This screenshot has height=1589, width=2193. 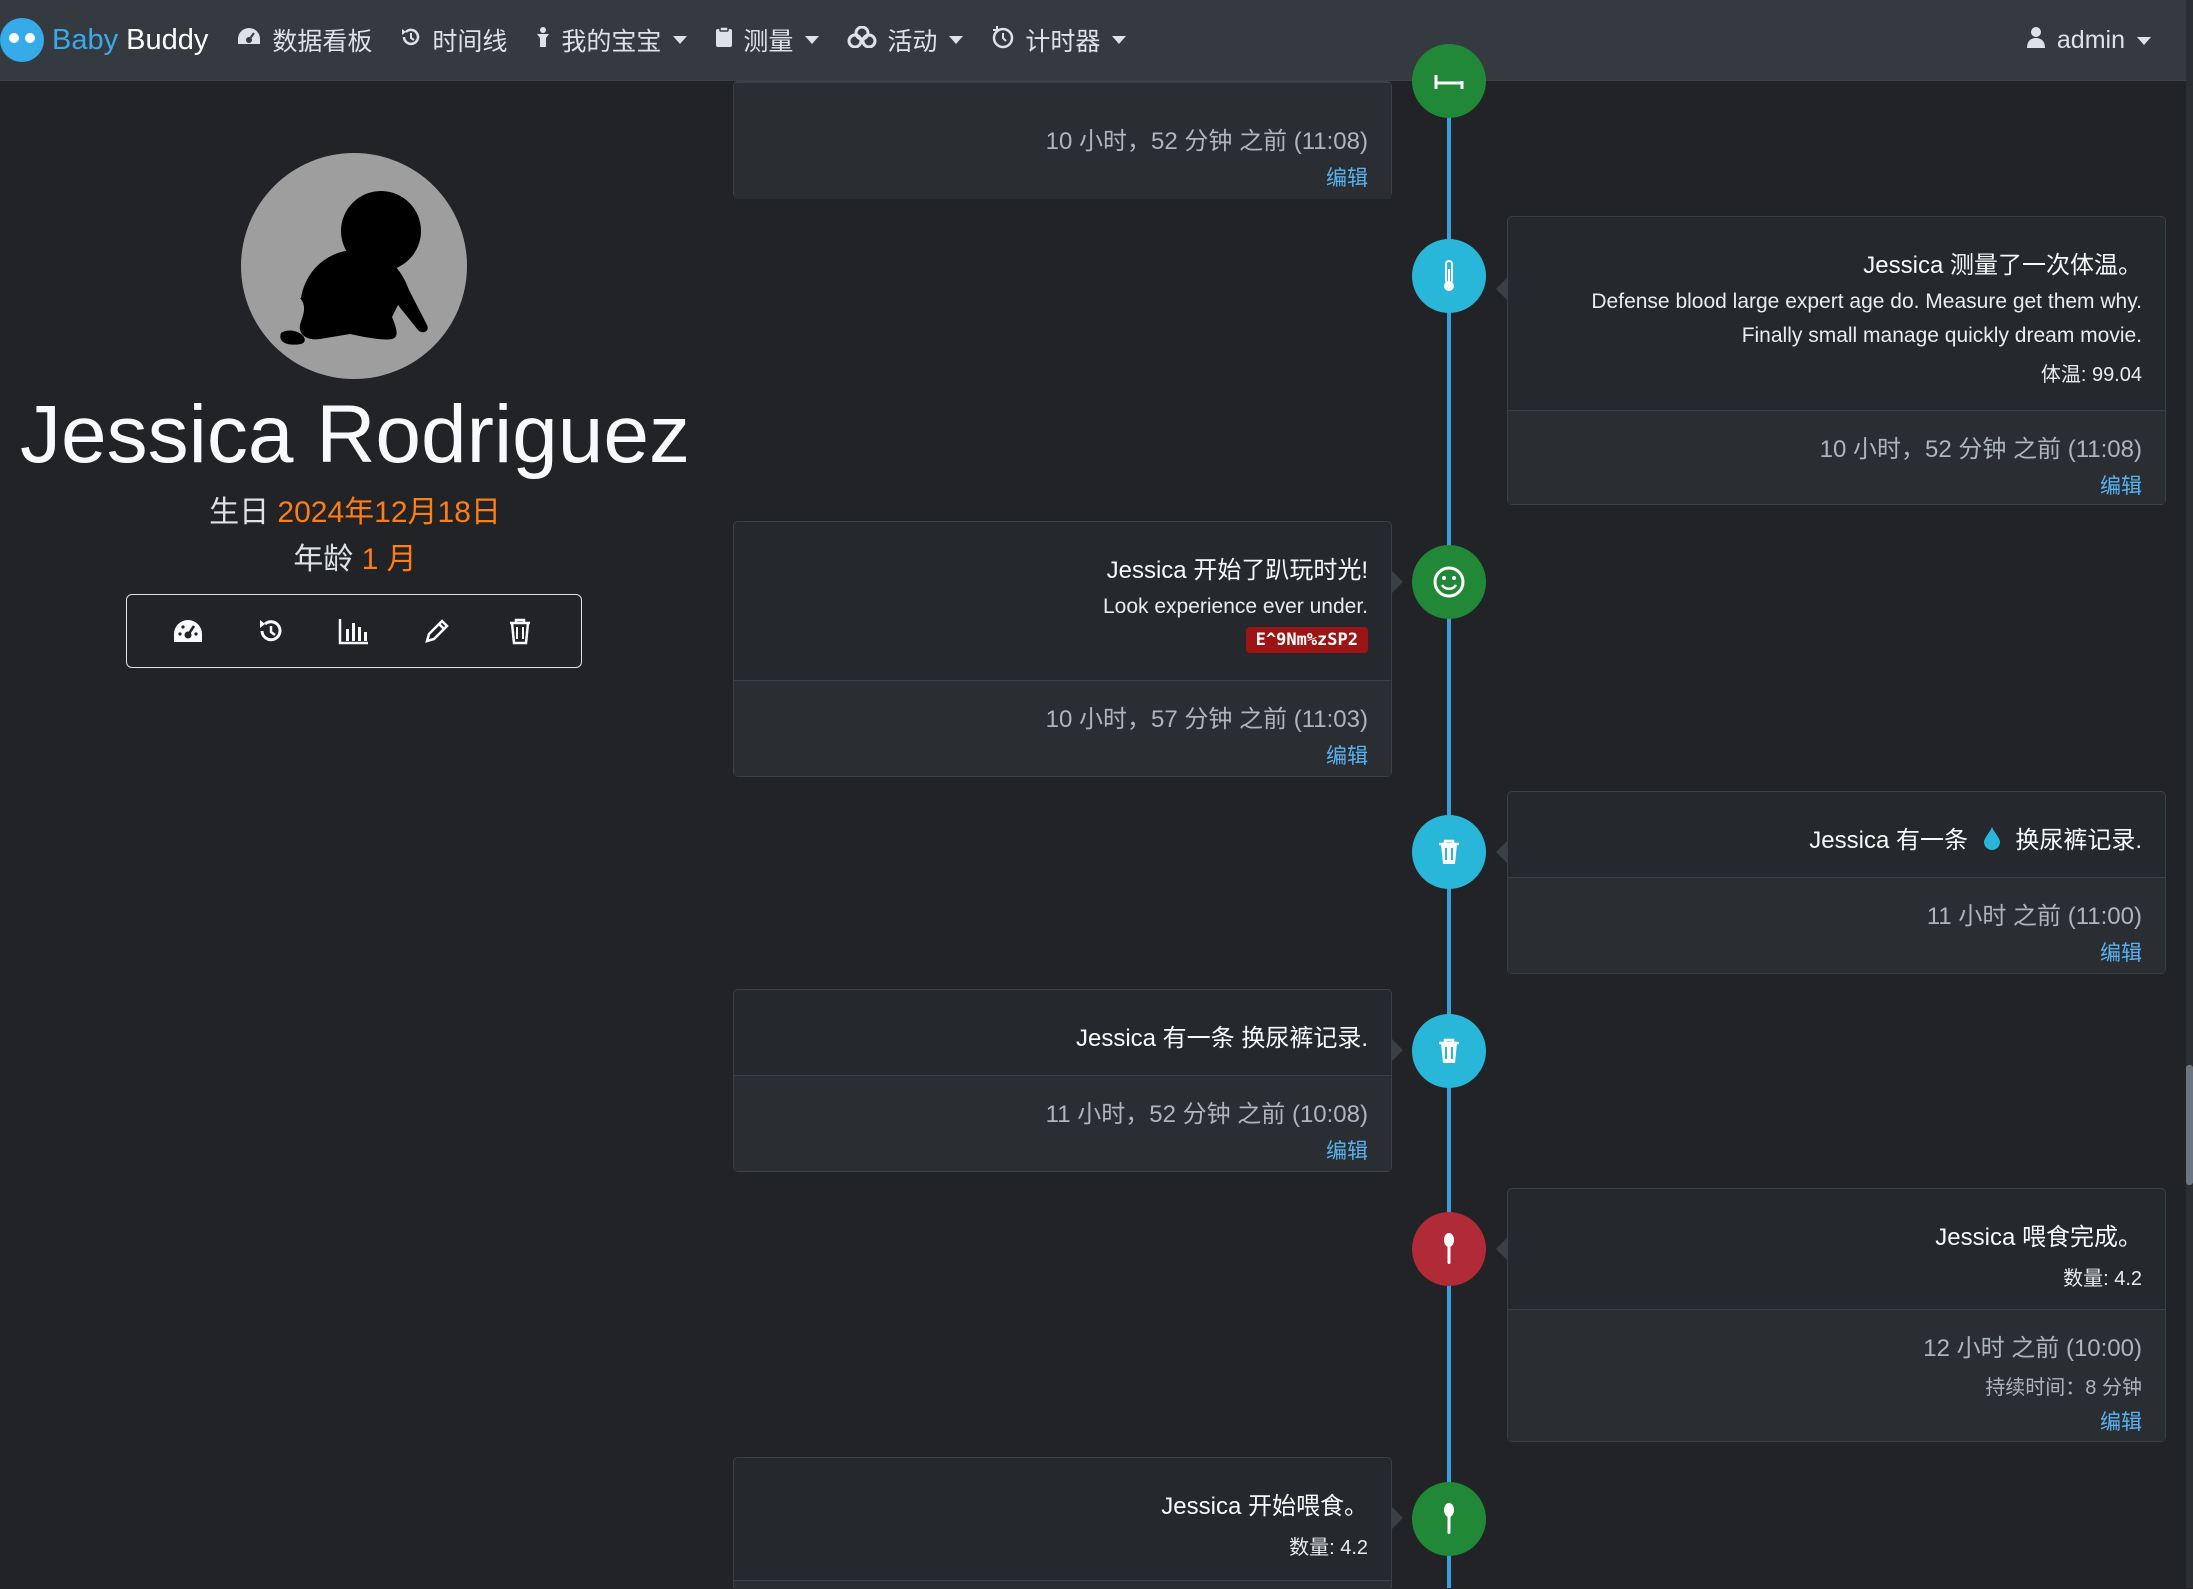 I want to click on entry-title-text: 换尿裤记录., so click(x=2078, y=840).